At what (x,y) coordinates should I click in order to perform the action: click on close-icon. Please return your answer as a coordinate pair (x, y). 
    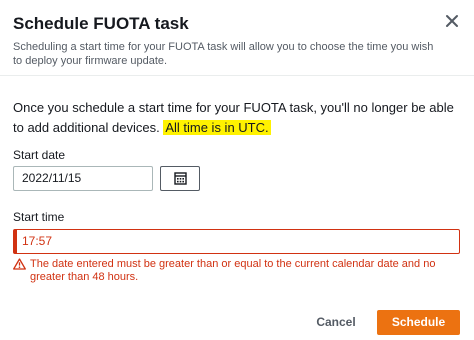
    Looking at the image, I should click on (452, 21).